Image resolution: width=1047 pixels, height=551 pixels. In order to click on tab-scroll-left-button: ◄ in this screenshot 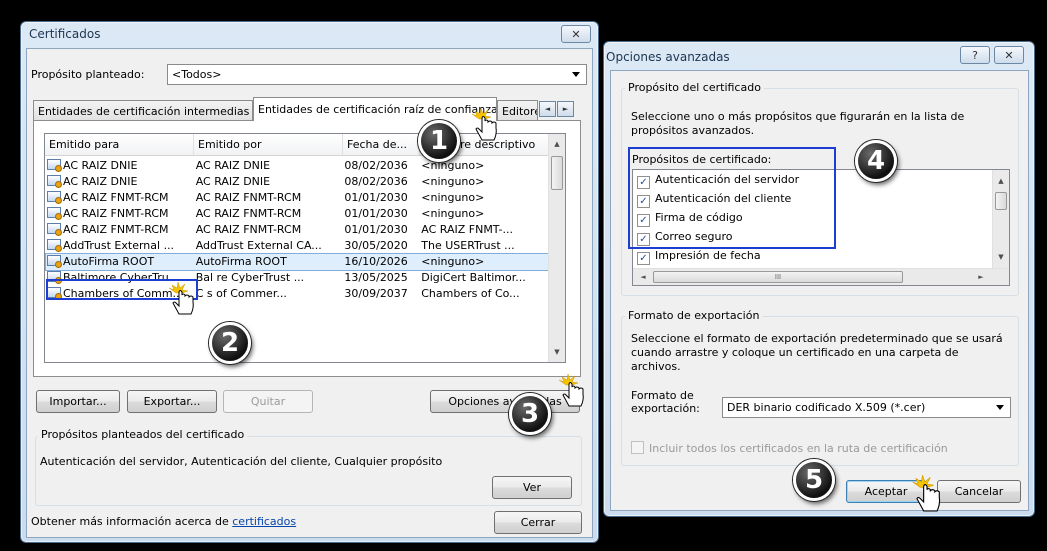, I will do `click(547, 109)`.